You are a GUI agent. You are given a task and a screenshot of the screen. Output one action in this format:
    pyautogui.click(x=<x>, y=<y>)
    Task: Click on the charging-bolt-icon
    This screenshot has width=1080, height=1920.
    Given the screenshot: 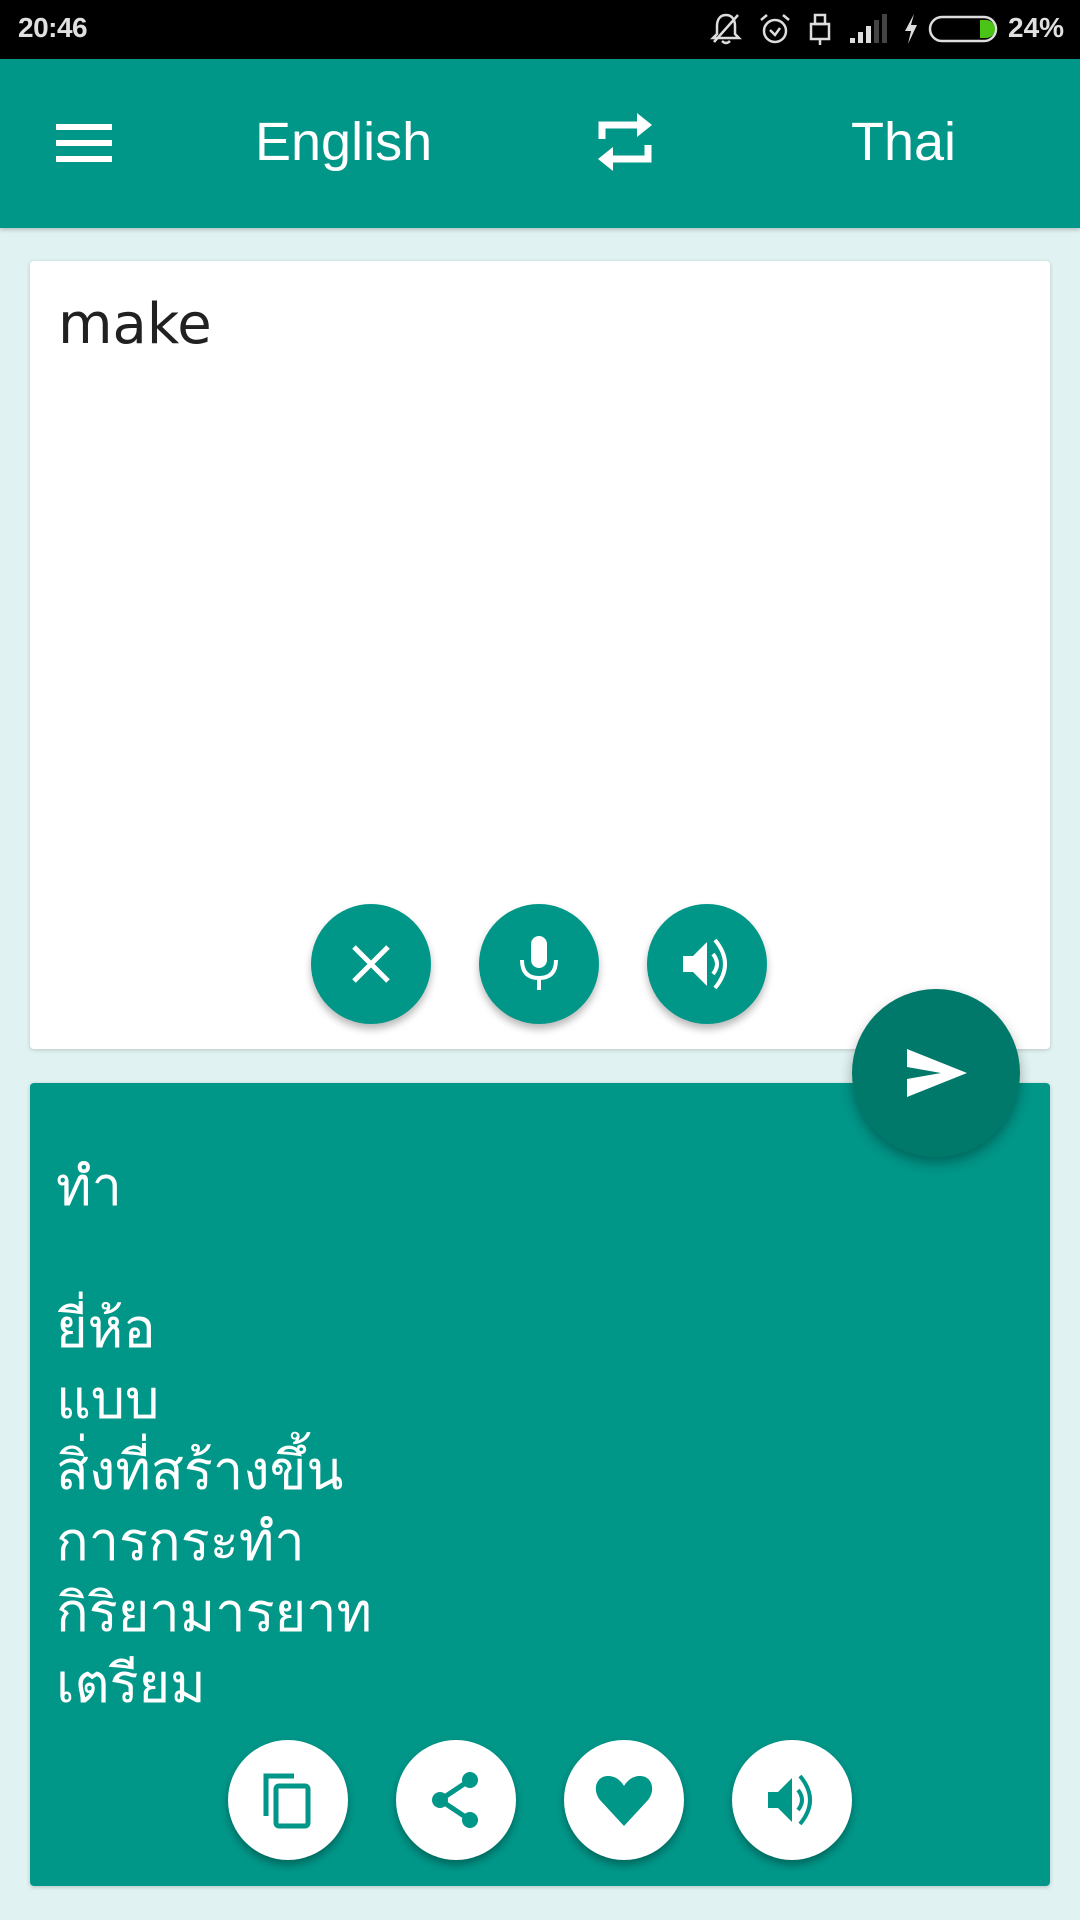 What is the action you would take?
    pyautogui.click(x=911, y=29)
    